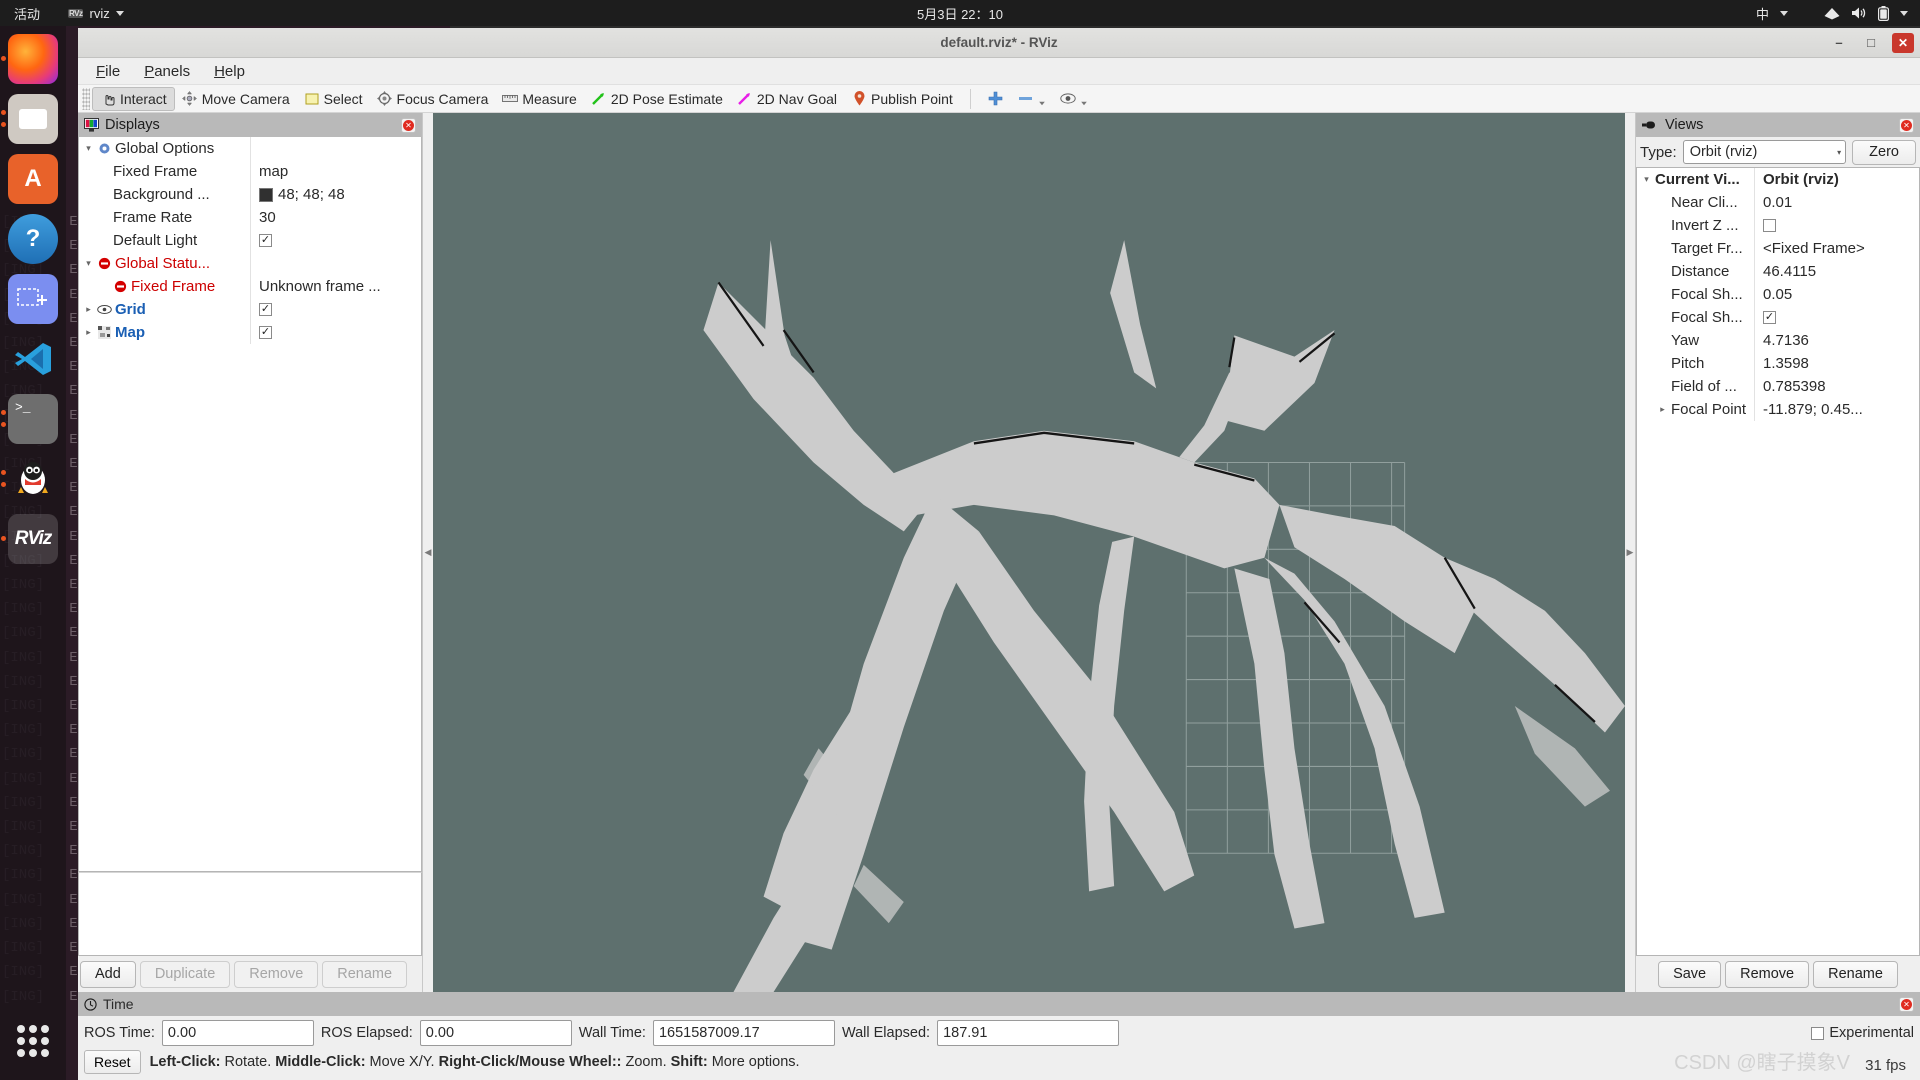 The height and width of the screenshot is (1080, 1920). What do you see at coordinates (1832, 13) in the screenshot?
I see `system-tray: 中` at bounding box center [1832, 13].